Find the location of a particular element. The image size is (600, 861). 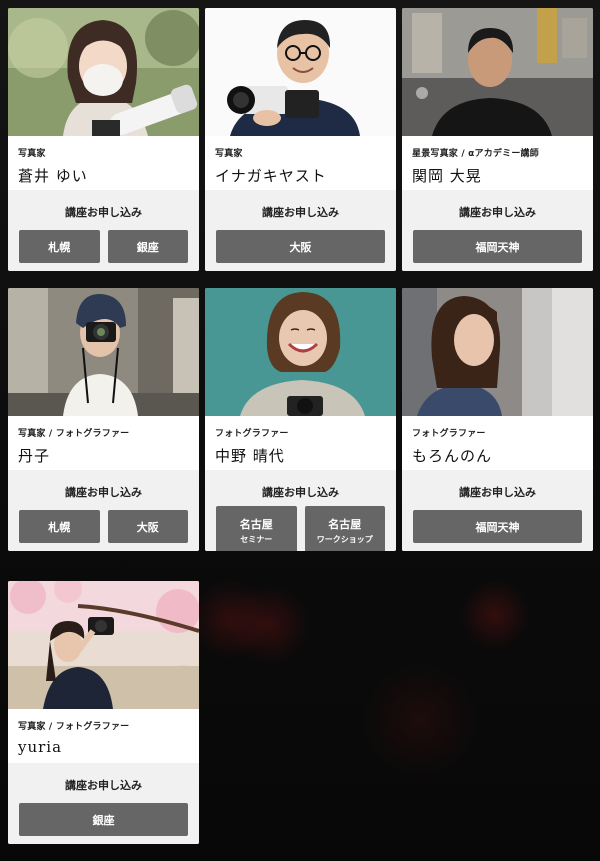

venue-button-nagoya-seminar: 名古屋 セミナー is located at coordinates (256, 528).